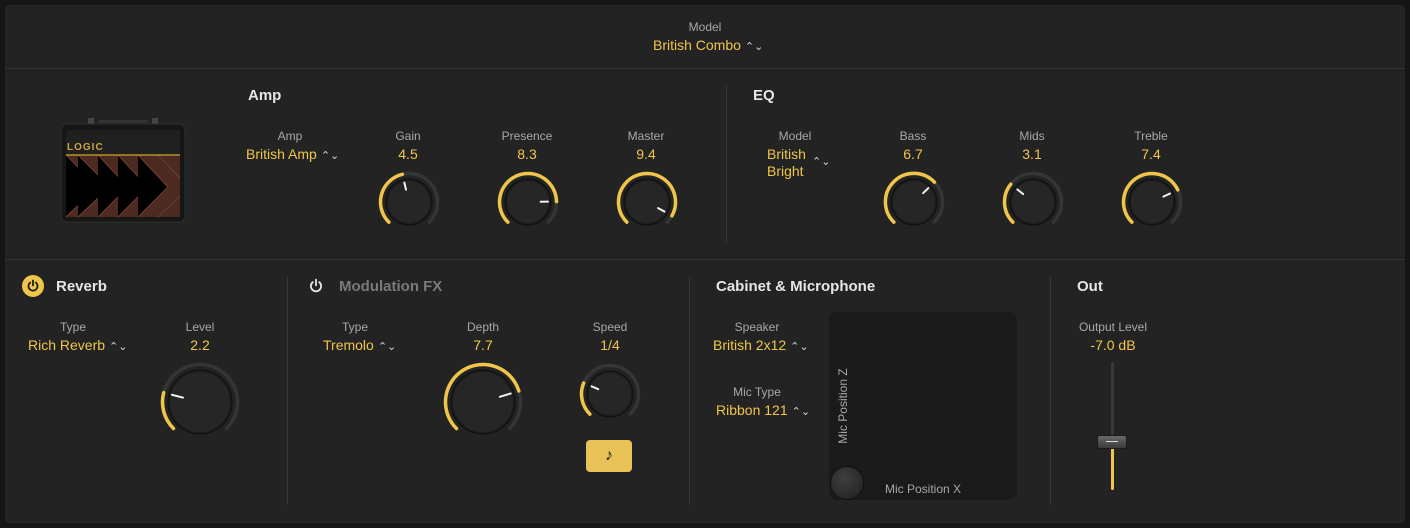 The width and height of the screenshot is (1410, 528). Describe the element at coordinates (750, 345) in the screenshot. I see `speaker-value: British 2x12` at that location.